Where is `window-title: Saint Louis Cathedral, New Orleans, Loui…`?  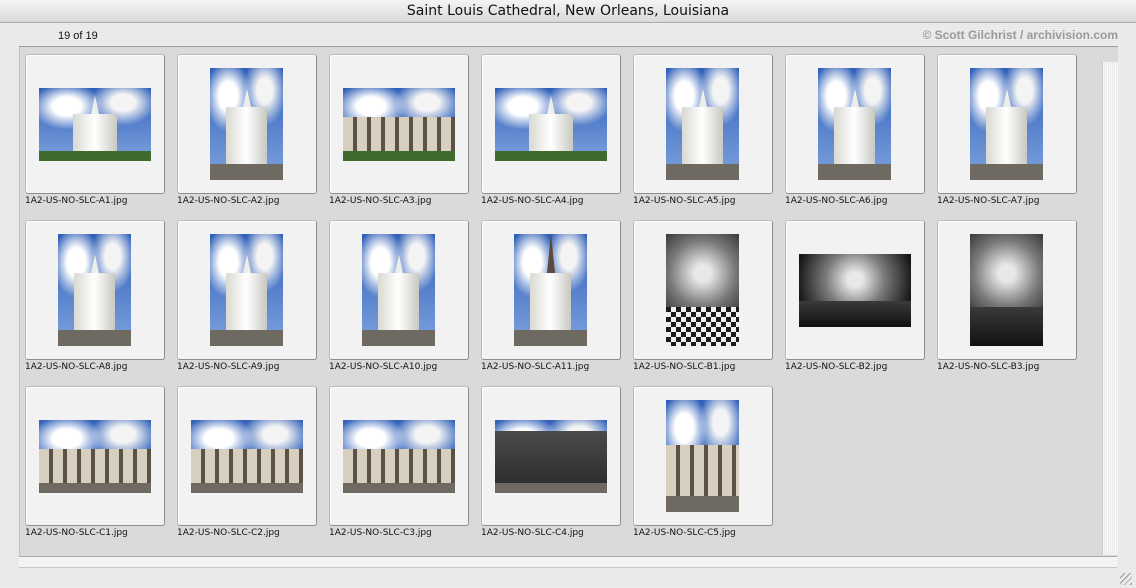 window-title: Saint Louis Cathedral, New Orleans, Loui… is located at coordinates (568, 11).